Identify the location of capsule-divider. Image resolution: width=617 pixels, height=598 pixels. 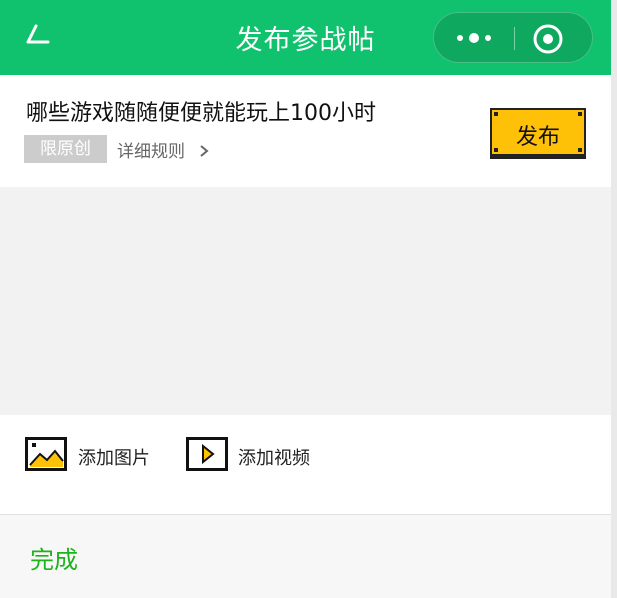
(514, 38).